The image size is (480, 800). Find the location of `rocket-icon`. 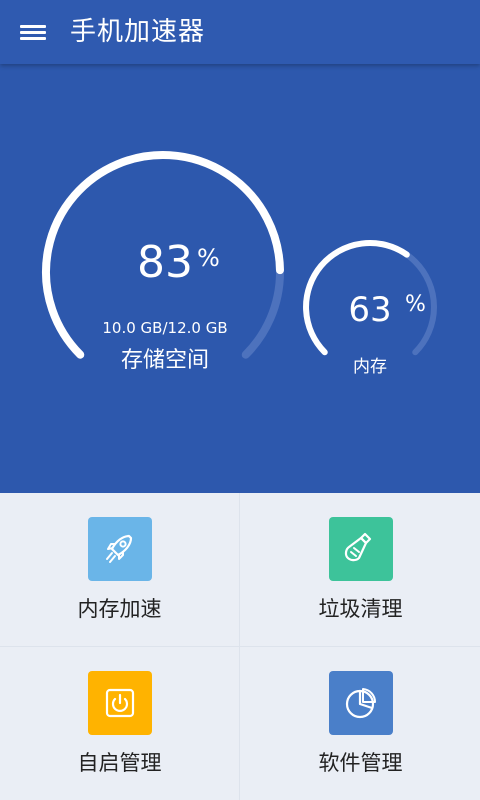

rocket-icon is located at coordinates (120, 549).